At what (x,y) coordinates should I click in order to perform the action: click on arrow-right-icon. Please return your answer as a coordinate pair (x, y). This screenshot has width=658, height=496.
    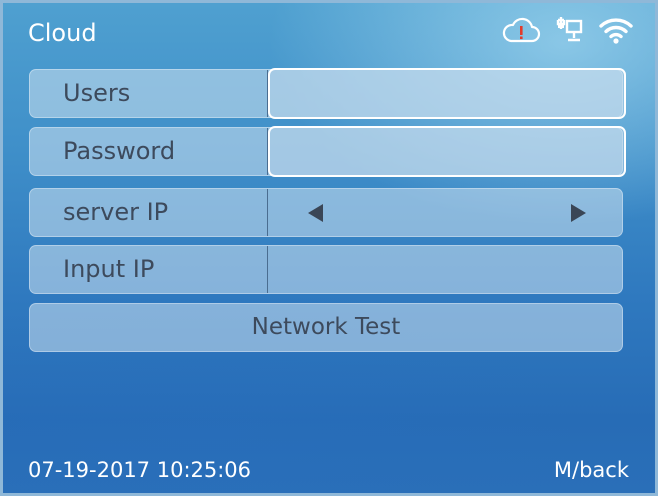
    Looking at the image, I should click on (578, 212).